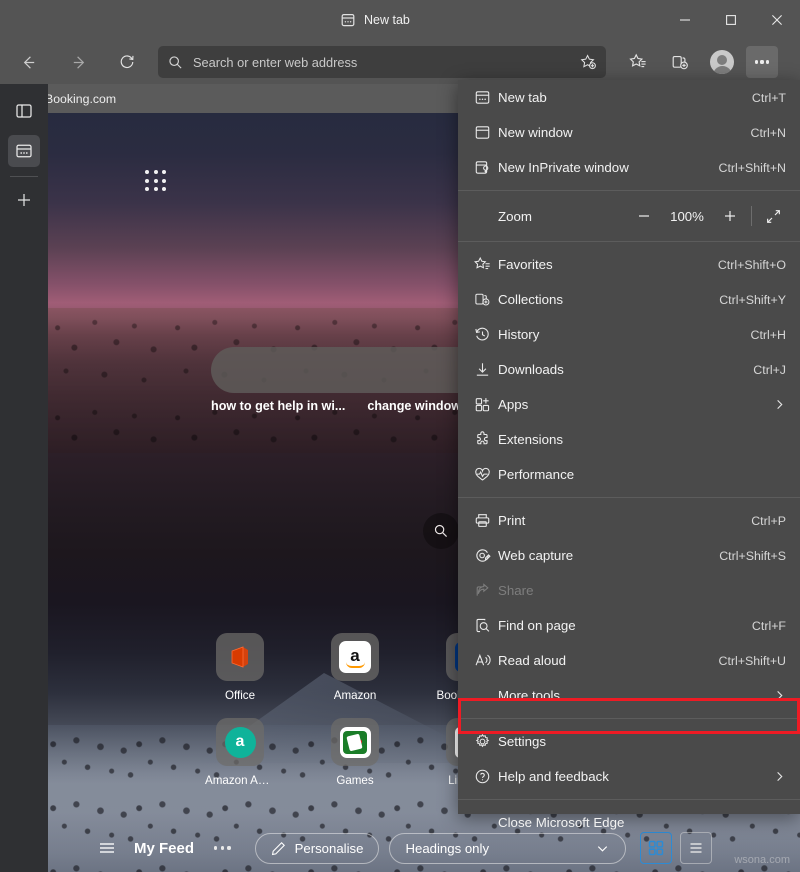 This screenshot has width=800, height=872. What do you see at coordinates (127, 62) in the screenshot?
I see `refresh-button` at bounding box center [127, 62].